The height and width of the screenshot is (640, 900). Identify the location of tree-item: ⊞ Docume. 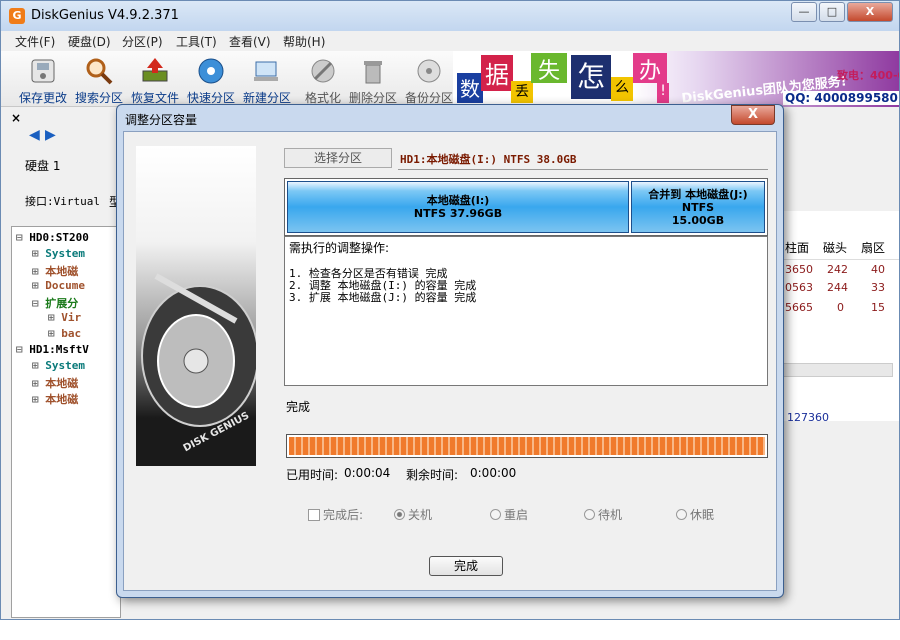
(58, 287).